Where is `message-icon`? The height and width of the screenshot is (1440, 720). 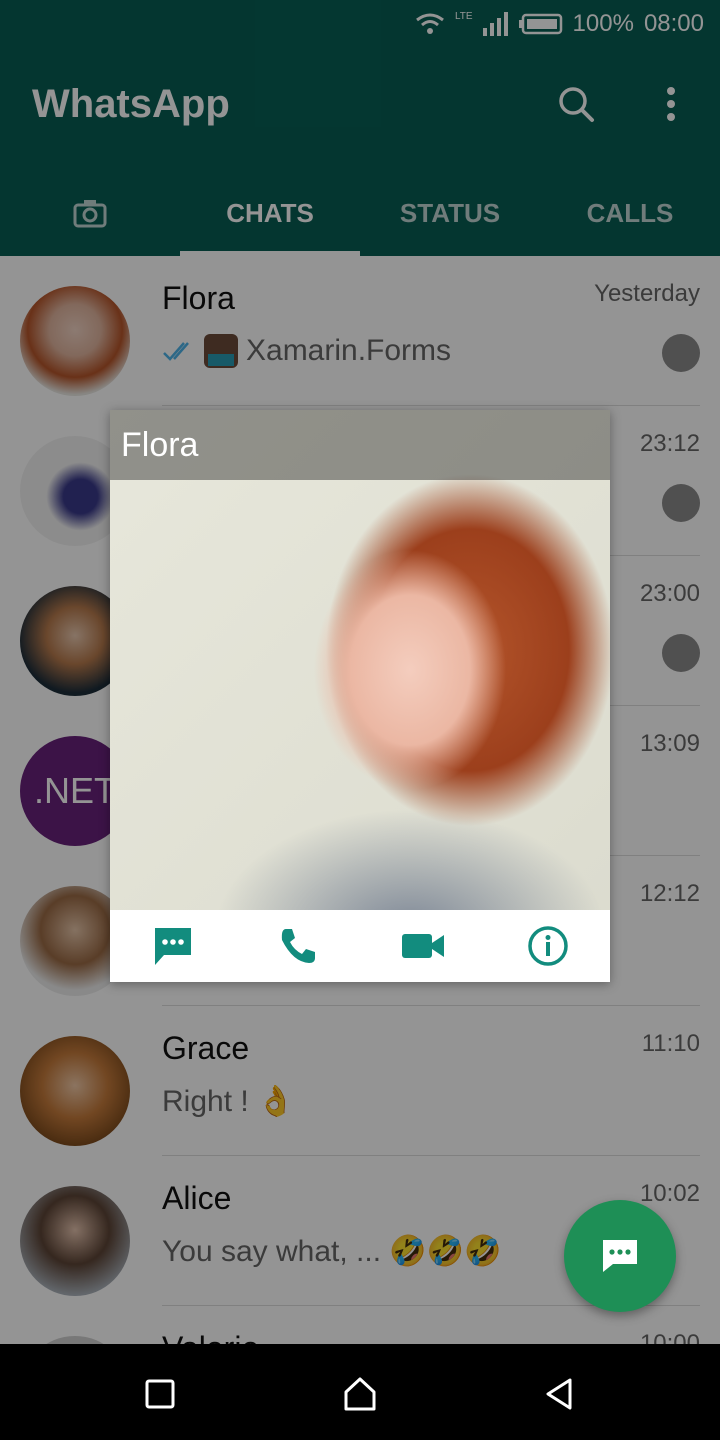
message-icon is located at coordinates (172, 946).